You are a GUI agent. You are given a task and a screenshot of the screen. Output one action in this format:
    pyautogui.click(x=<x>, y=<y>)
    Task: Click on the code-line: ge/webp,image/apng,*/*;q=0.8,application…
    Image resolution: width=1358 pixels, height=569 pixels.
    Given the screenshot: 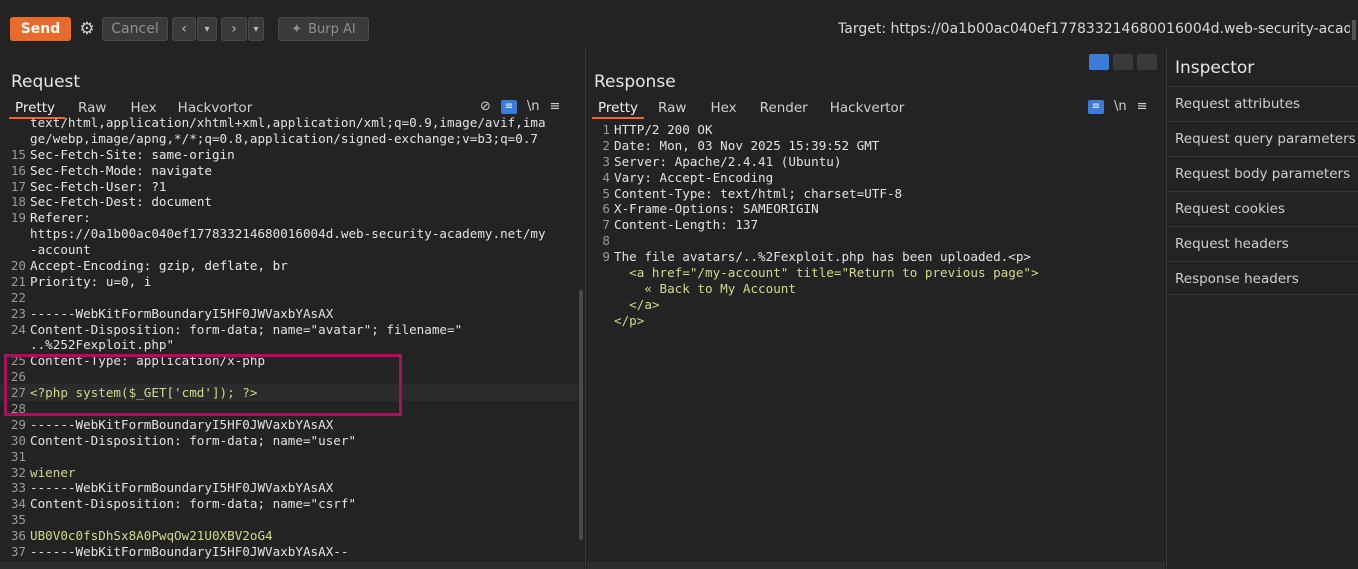 What is the action you would take?
    pyautogui.click(x=290, y=139)
    